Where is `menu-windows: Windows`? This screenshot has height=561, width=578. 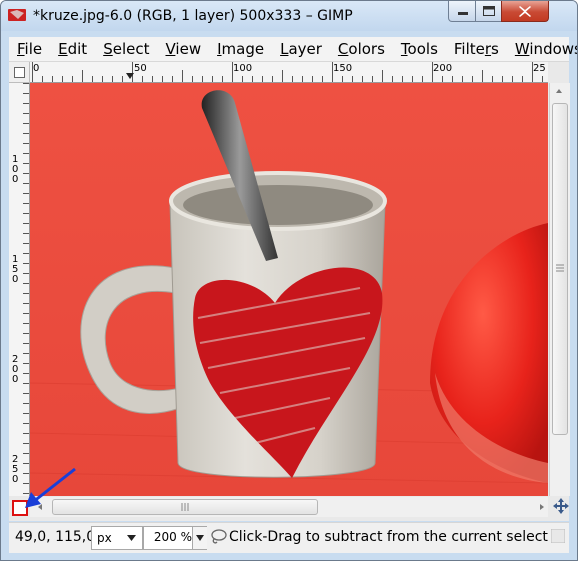
menu-windows: Windows is located at coordinates (542, 49).